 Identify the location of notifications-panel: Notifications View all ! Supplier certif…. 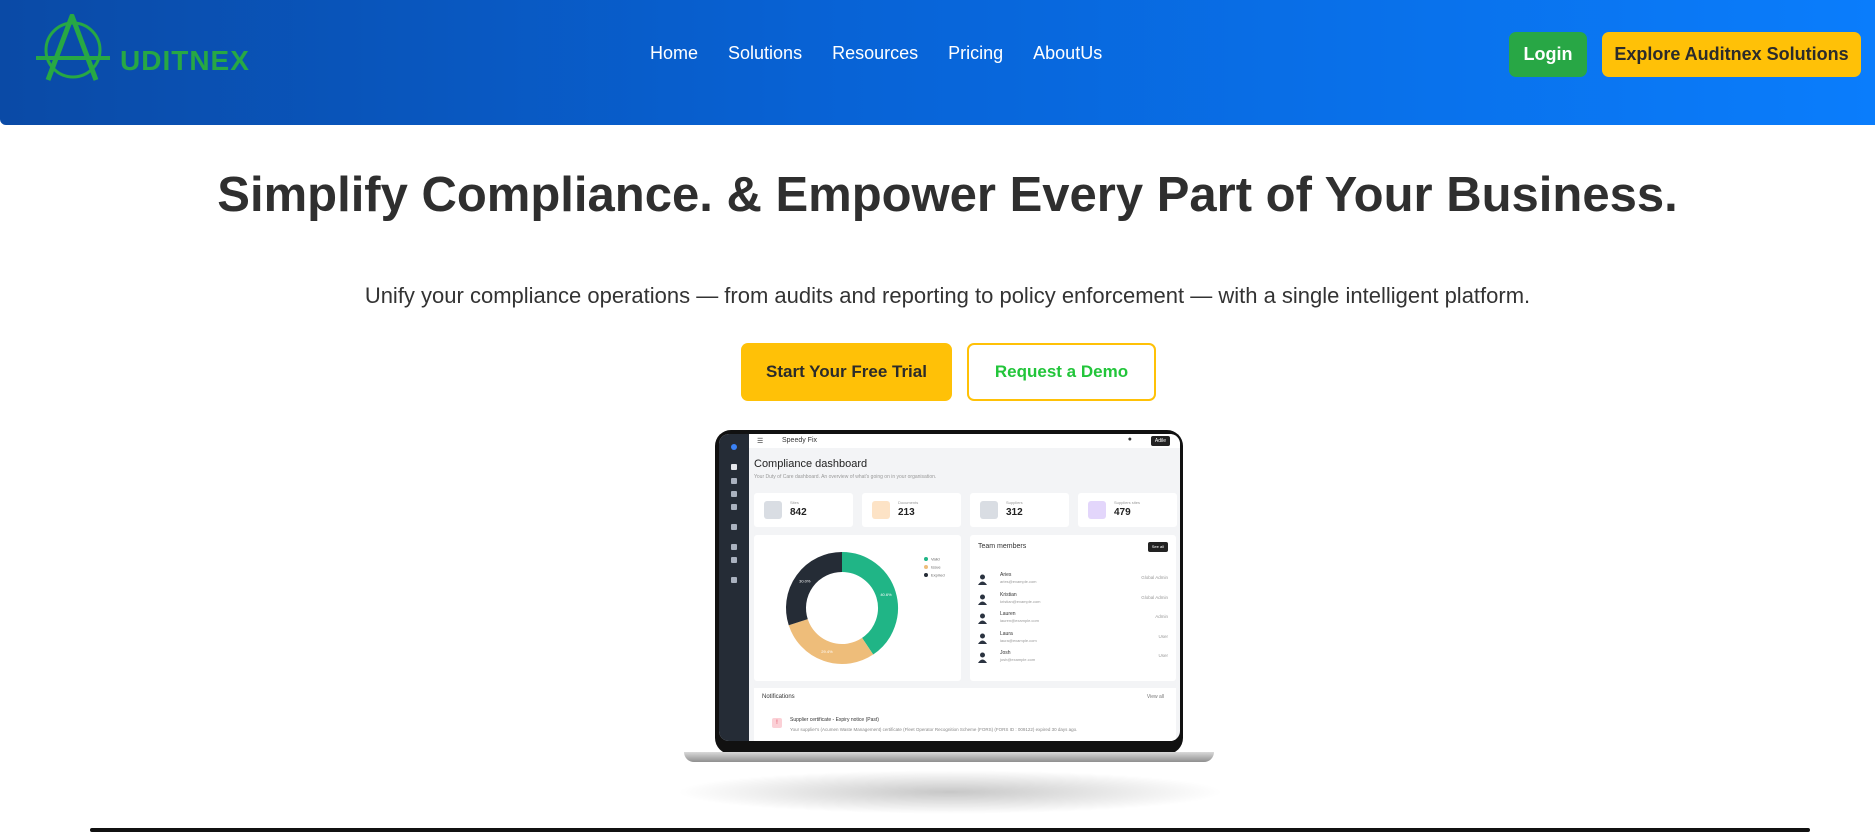
(965, 714).